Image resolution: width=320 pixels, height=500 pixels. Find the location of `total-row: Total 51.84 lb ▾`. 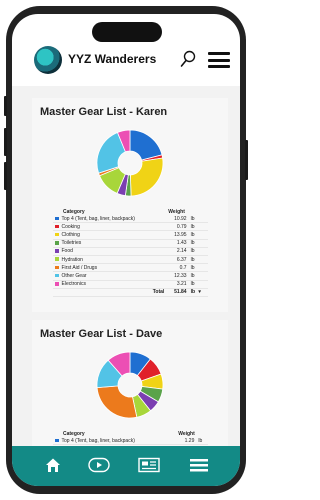

total-row: Total 51.84 lb ▾ is located at coordinates (130, 292).